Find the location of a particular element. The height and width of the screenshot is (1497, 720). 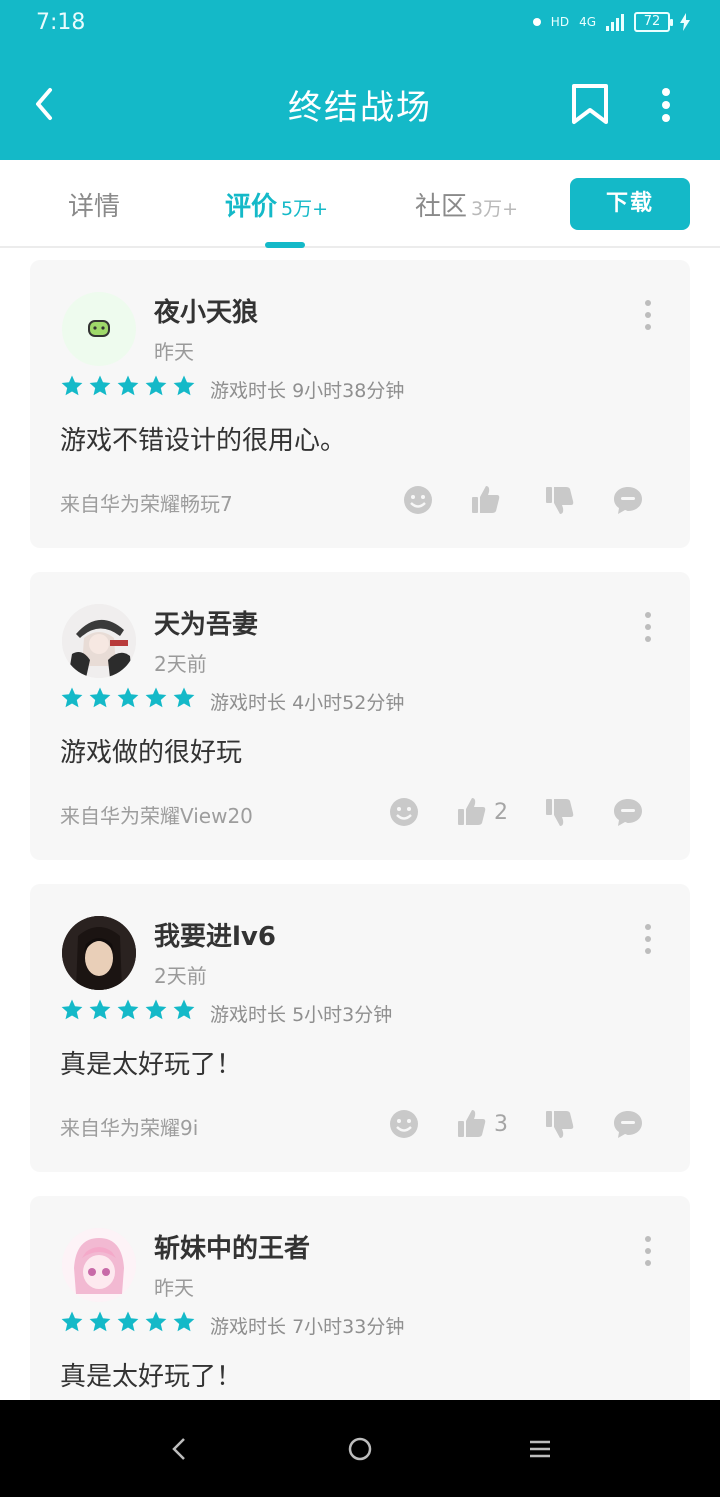

network-label: 4G is located at coordinates (587, 22).